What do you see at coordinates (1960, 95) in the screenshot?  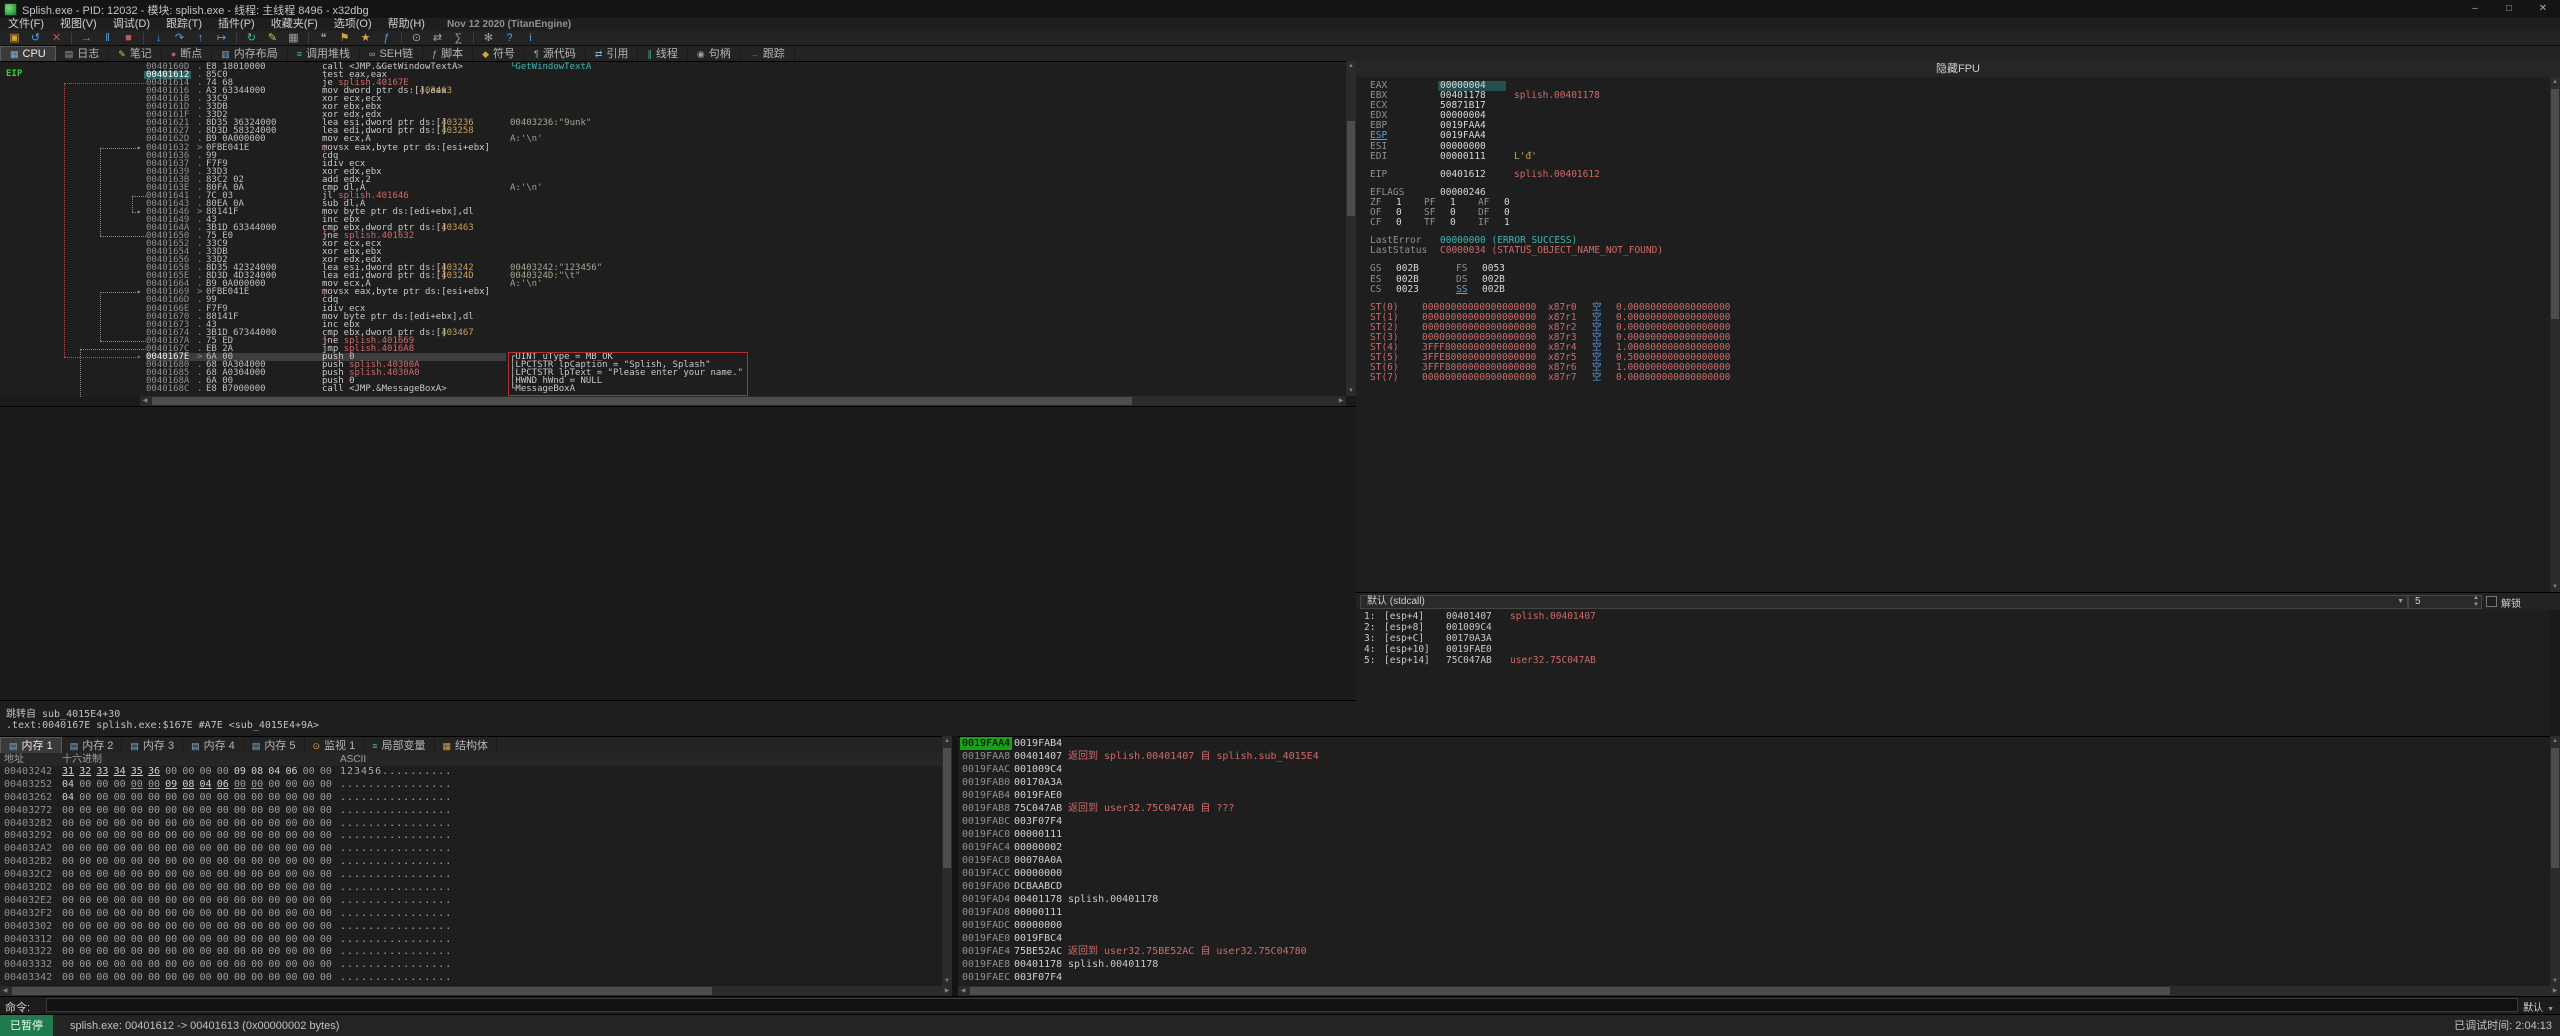 I see `register-row: EBX 00401178 splish.00401178` at bounding box center [1960, 95].